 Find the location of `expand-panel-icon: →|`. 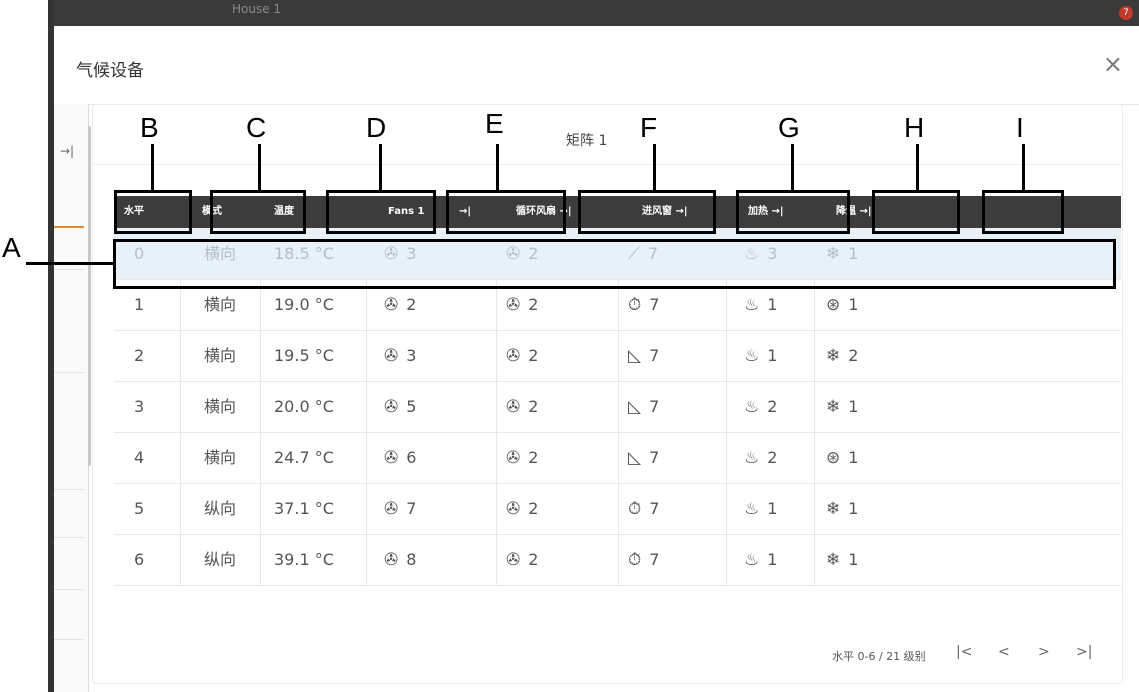

expand-panel-icon: →| is located at coordinates (67, 151).